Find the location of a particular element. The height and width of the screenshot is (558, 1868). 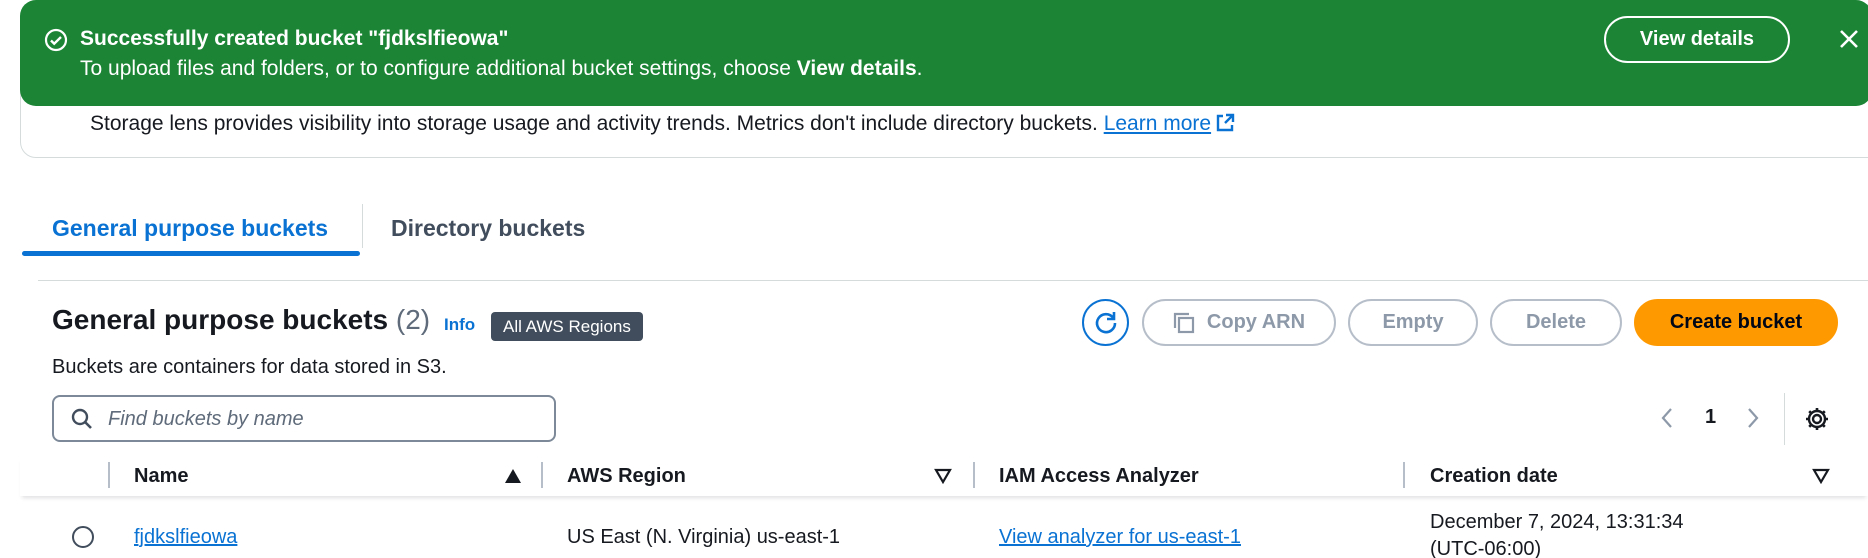

chevron-left-icon is located at coordinates (1667, 418).